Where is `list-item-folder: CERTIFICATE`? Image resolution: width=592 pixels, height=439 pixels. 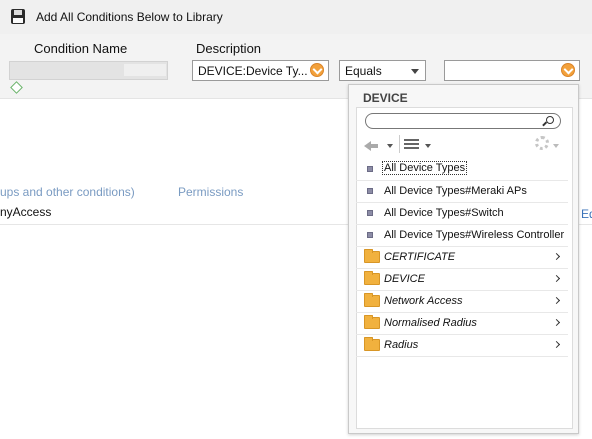 list-item-folder: CERTIFICATE is located at coordinates (462, 258).